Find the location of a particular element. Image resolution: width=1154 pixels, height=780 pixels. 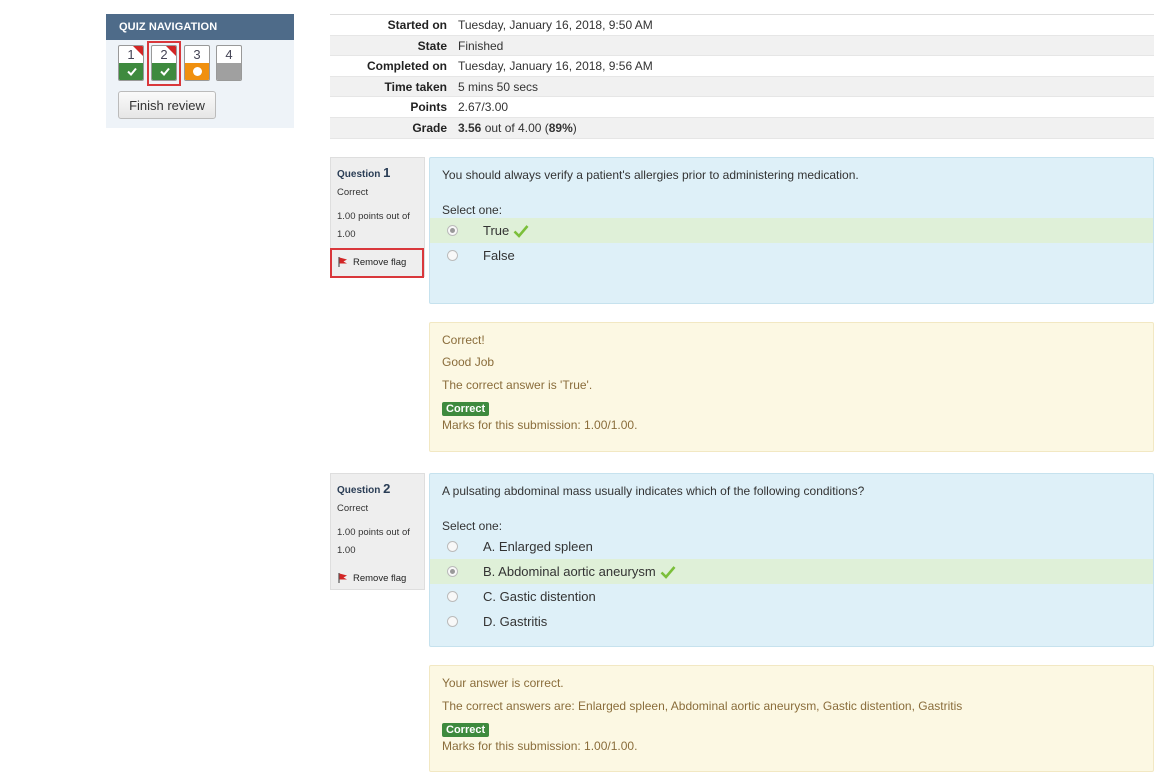

grade-percent: 89% is located at coordinates (560, 127).